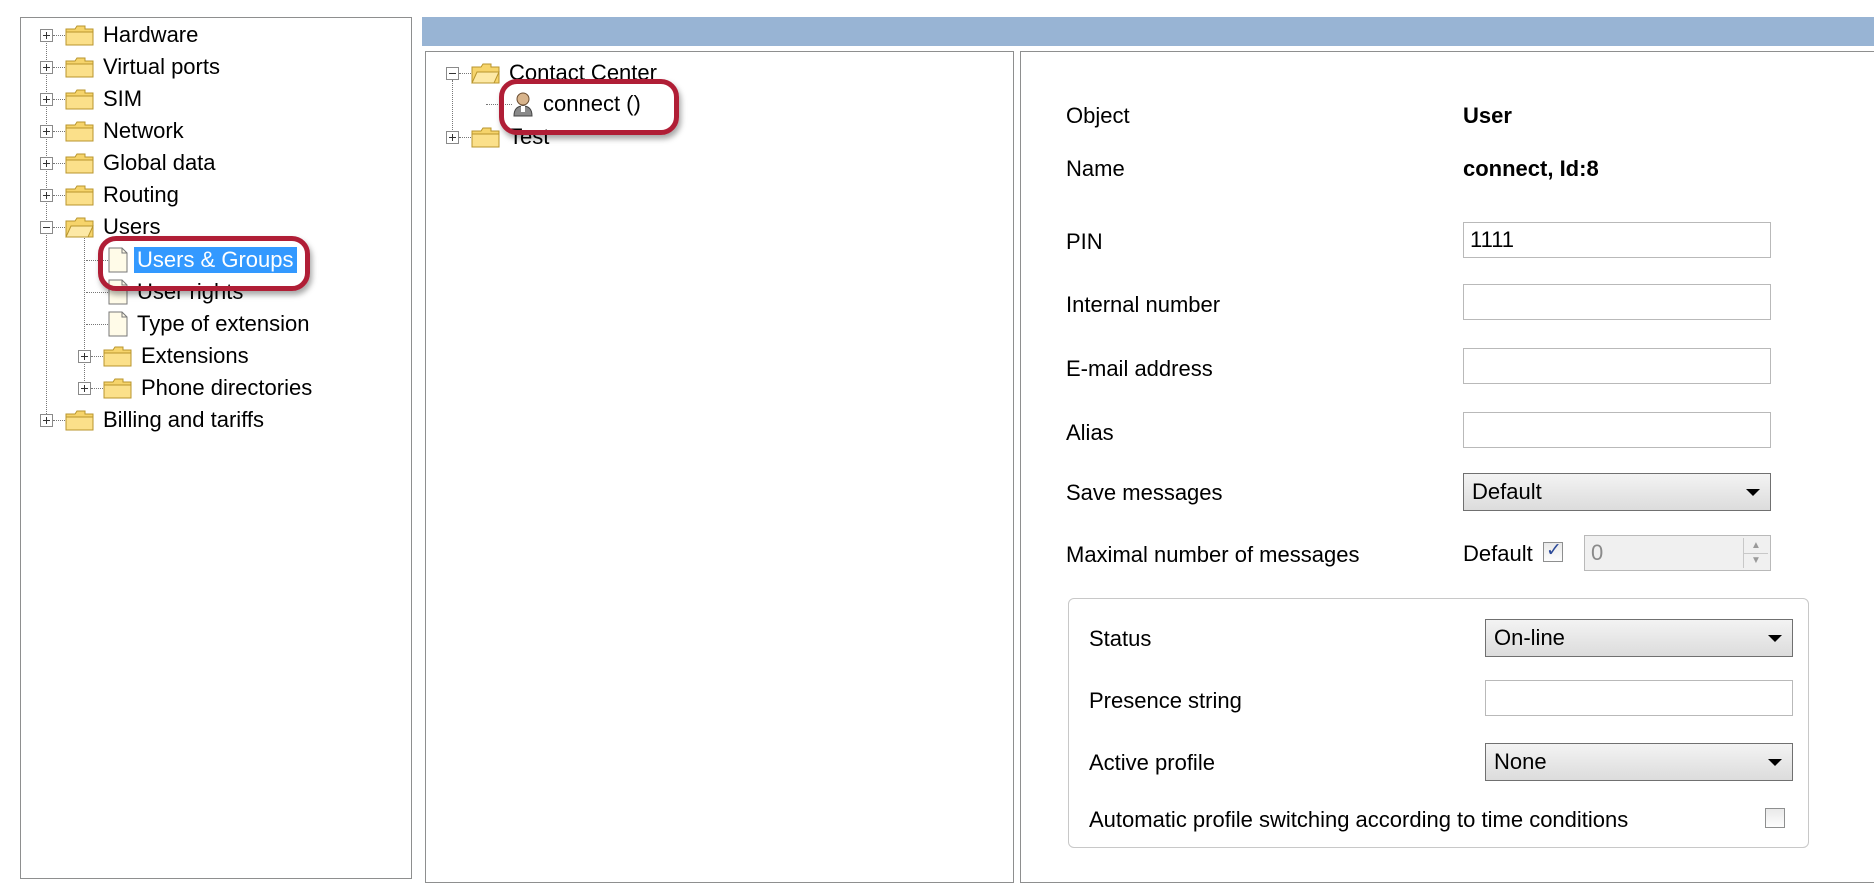 The width and height of the screenshot is (1874, 883). I want to click on tree-item-extensions: Extensions, so click(165, 356).